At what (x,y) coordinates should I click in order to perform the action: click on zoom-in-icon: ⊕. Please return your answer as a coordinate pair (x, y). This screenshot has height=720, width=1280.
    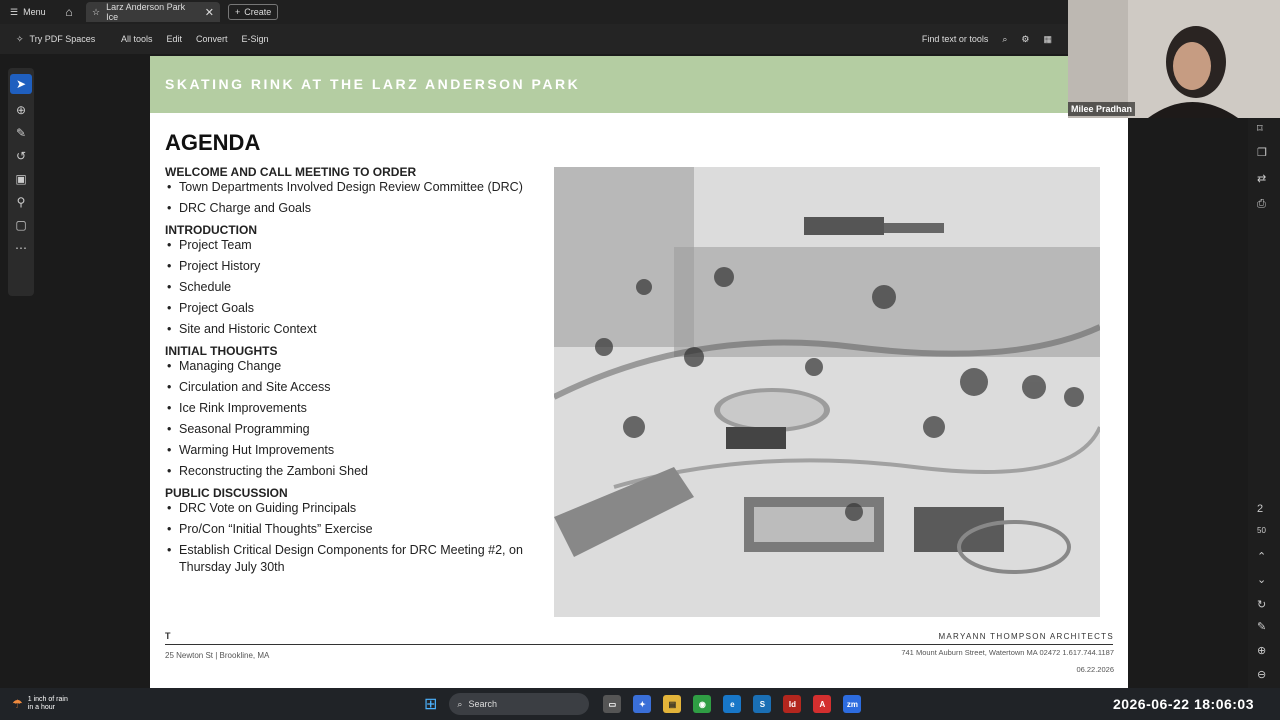
    Looking at the image, I should click on (1261, 650).